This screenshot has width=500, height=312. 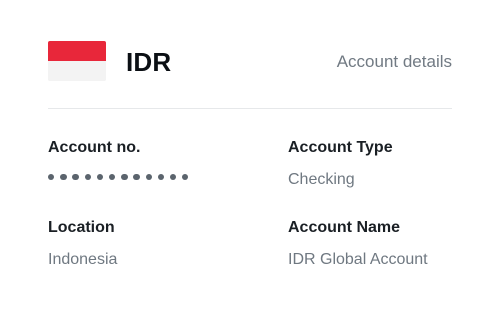 I want to click on account-header: IDR Account details, so click(x=250, y=61).